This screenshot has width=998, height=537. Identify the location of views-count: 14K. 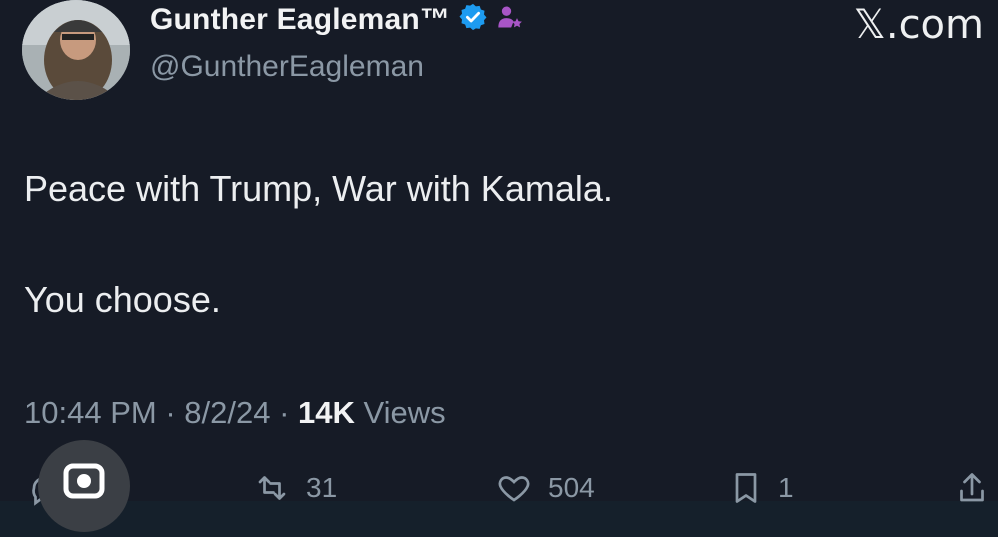
(326, 412).